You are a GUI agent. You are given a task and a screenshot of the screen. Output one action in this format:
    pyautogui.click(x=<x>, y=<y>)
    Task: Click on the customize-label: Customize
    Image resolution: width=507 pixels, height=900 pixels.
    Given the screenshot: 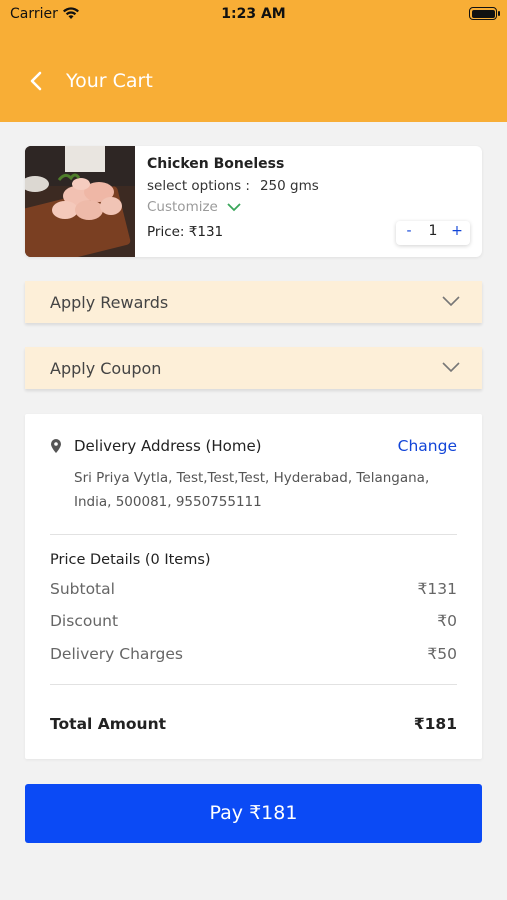 What is the action you would take?
    pyautogui.click(x=182, y=207)
    